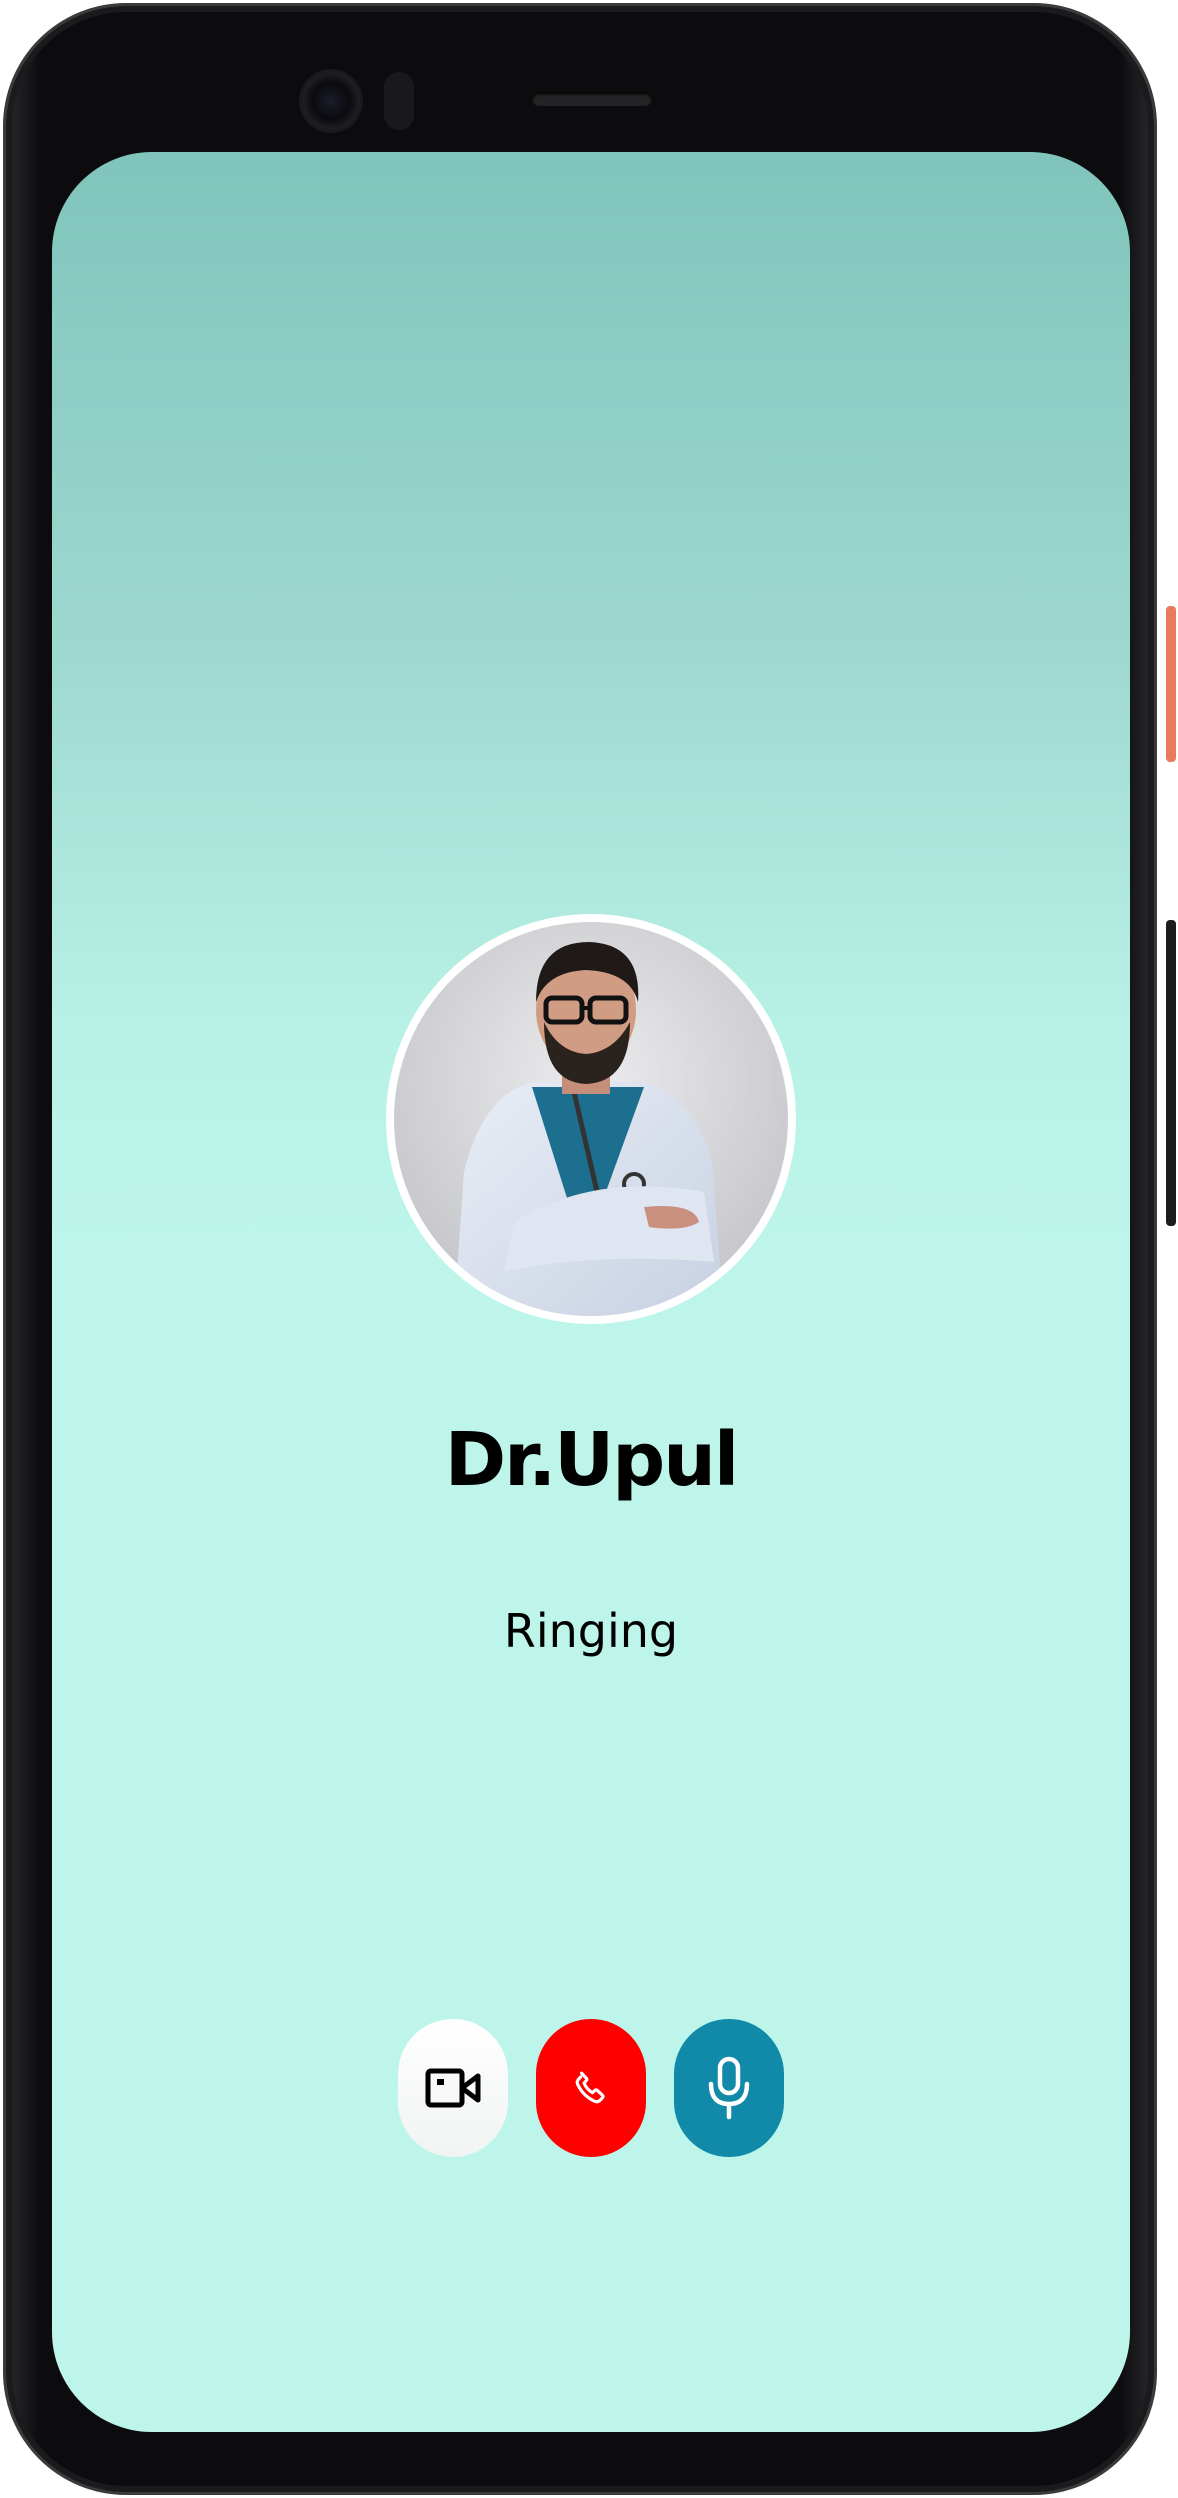  What do you see at coordinates (592, 99) in the screenshot?
I see `earpiece-speaker` at bounding box center [592, 99].